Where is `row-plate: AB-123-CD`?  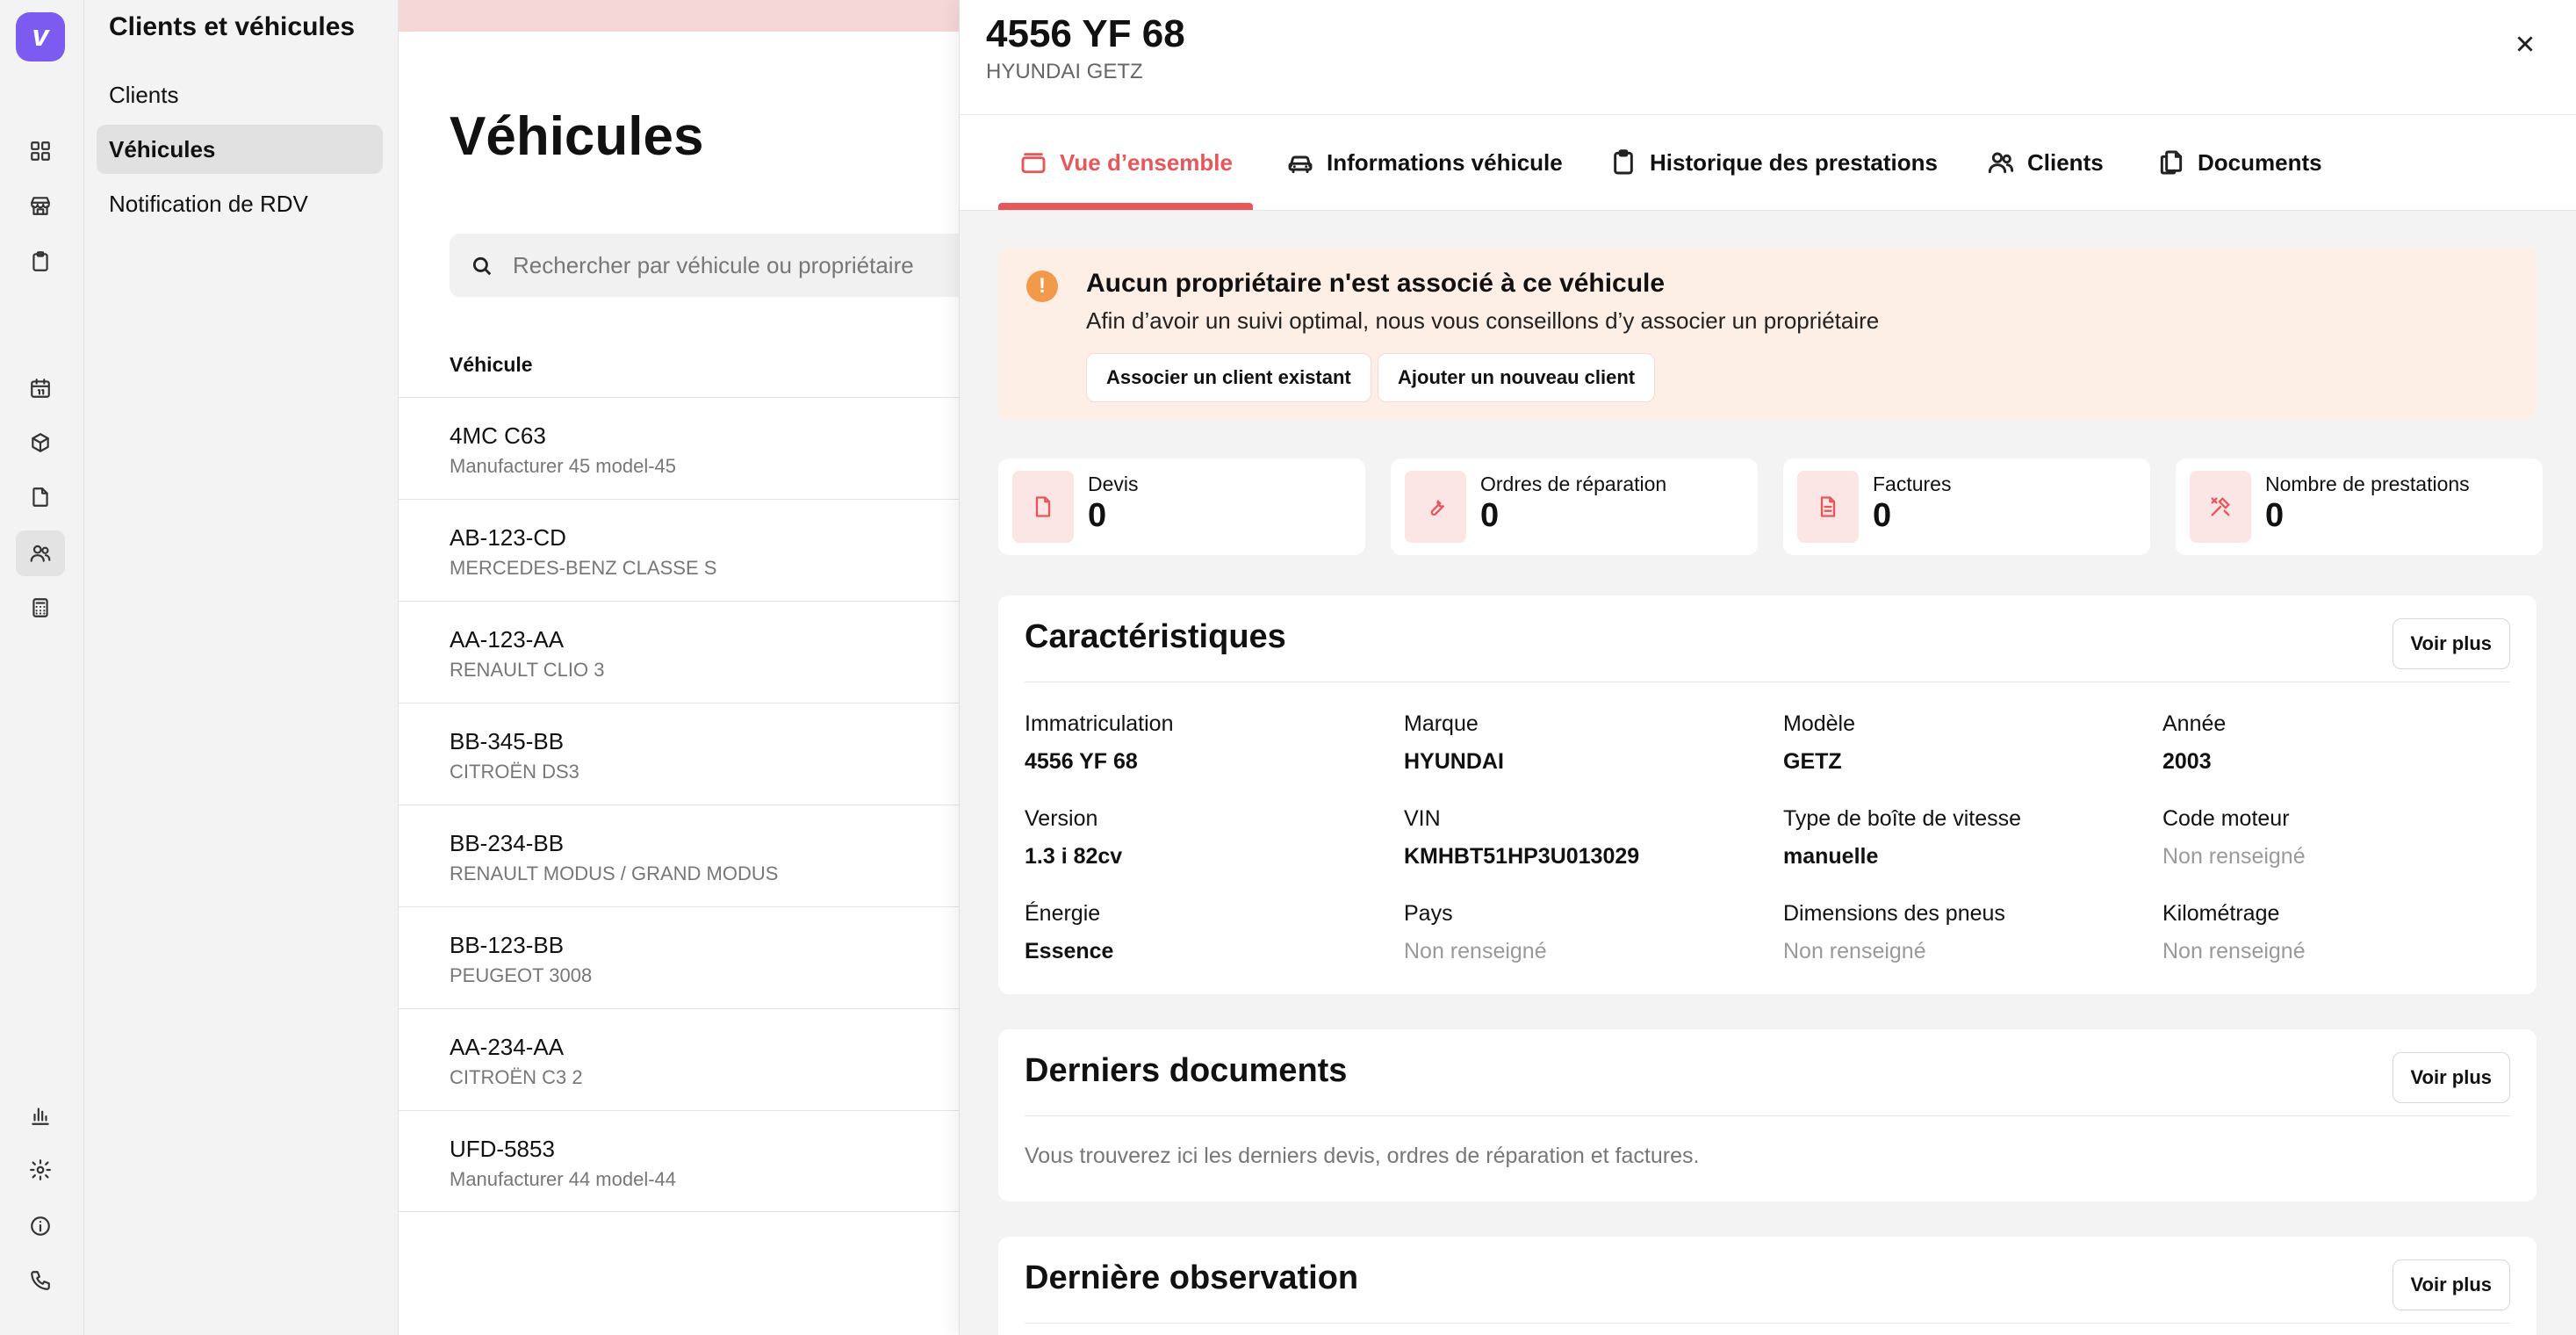
row-plate: AB-123-CD is located at coordinates (508, 537).